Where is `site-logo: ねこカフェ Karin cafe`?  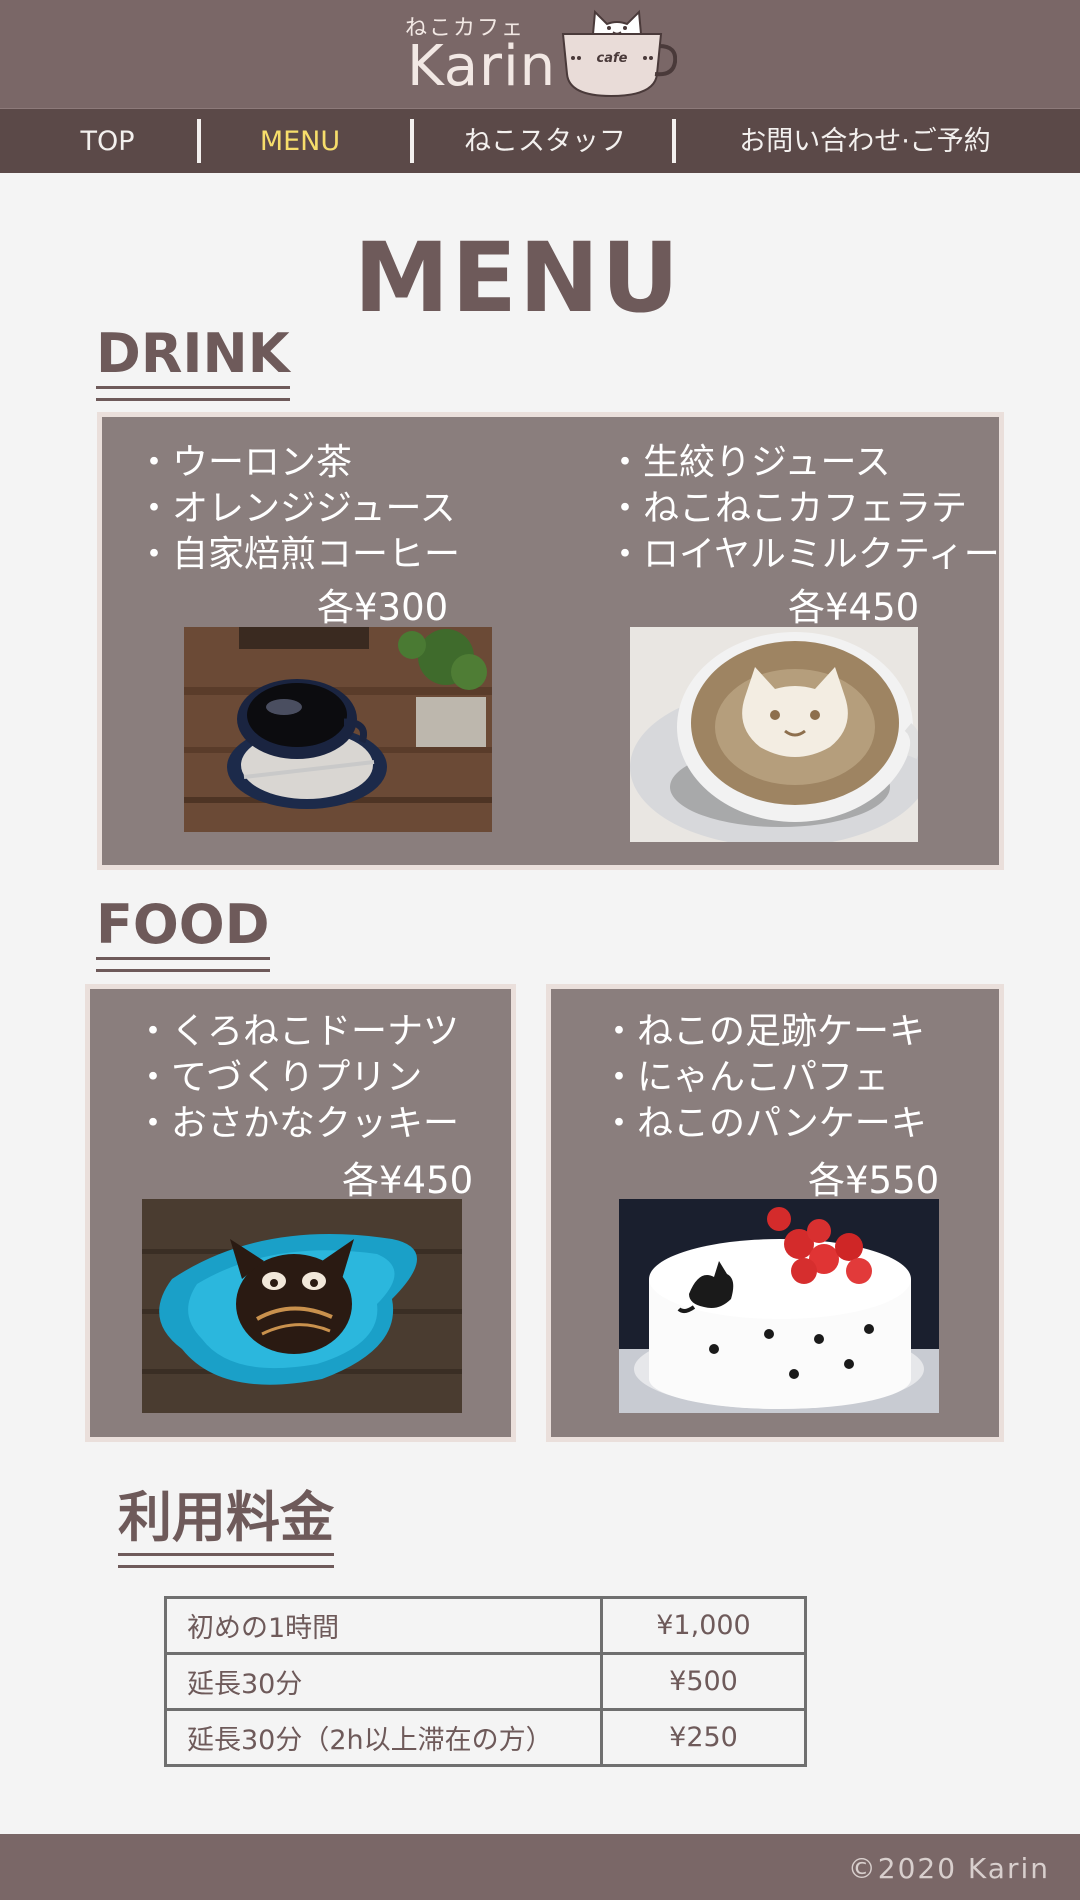
site-logo: ねこカフェ Karin cafe is located at coordinates (545, 54).